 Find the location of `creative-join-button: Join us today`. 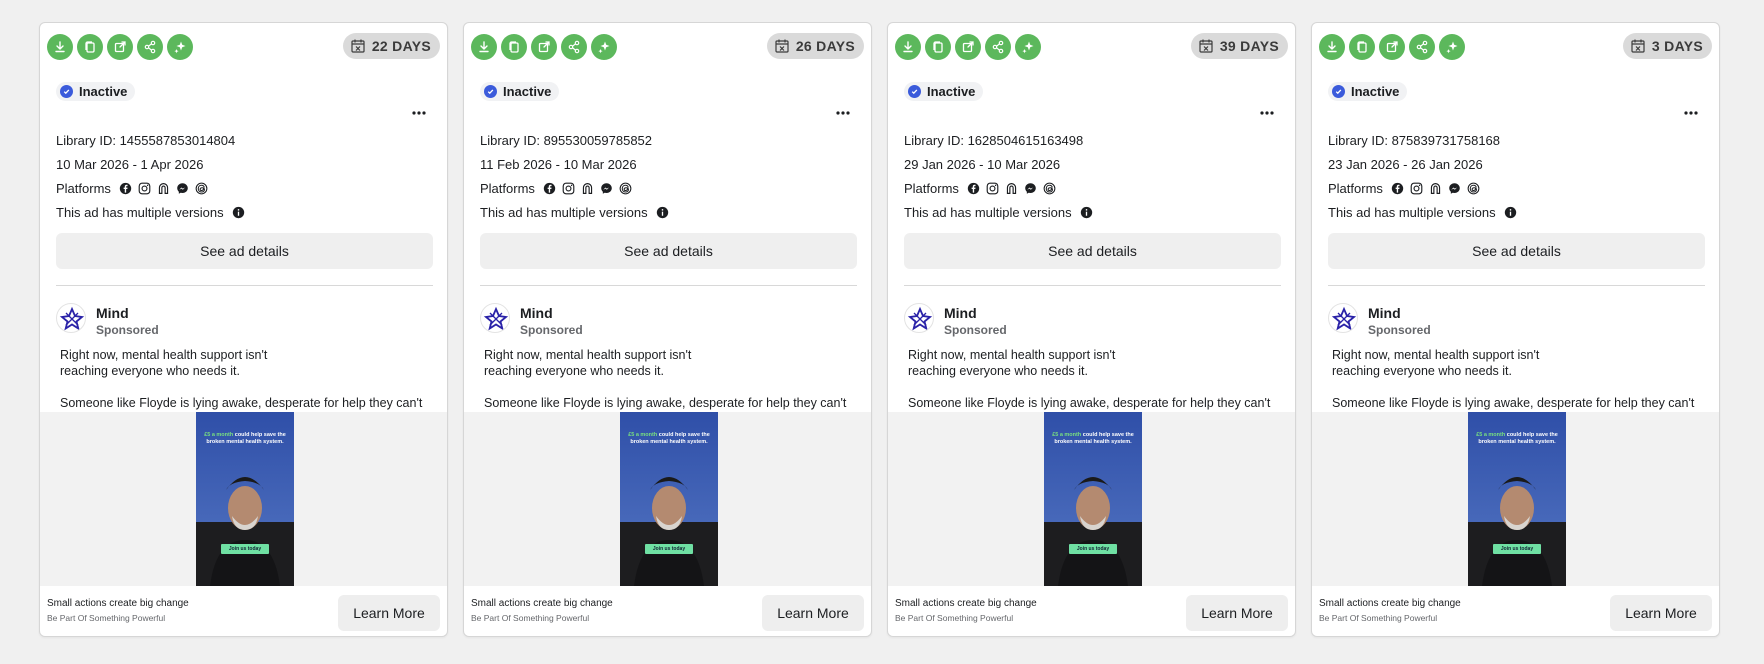

creative-join-button: Join us today is located at coordinates (669, 549).